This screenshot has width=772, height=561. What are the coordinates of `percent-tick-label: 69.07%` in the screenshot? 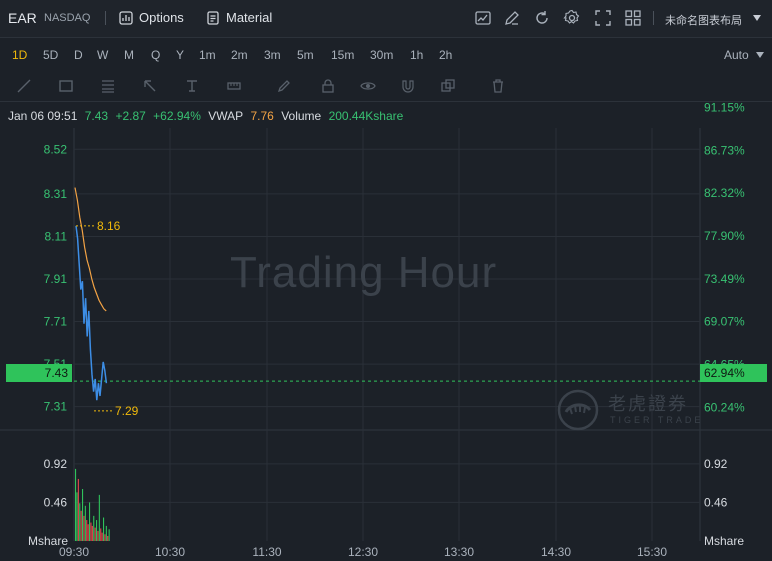 It's located at (724, 322).